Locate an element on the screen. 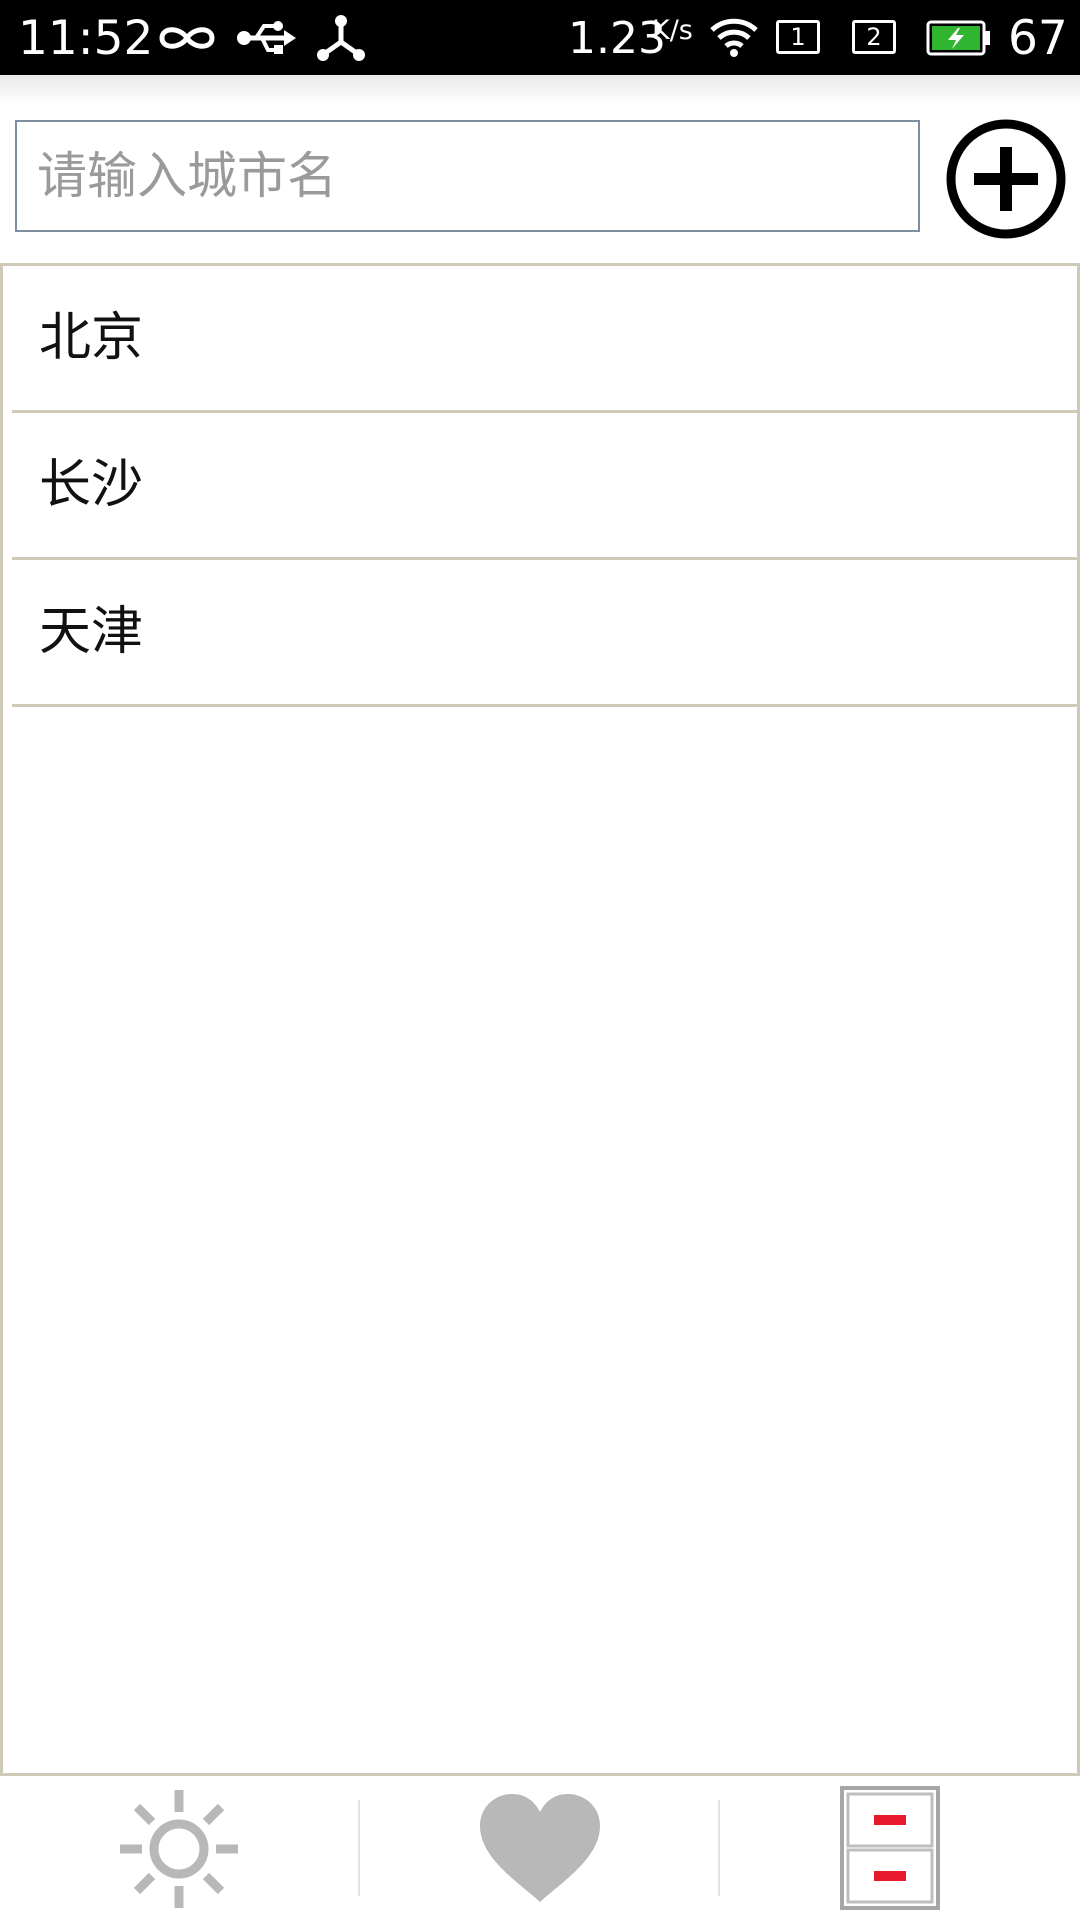  city-name: 长沙 is located at coordinates (91, 485).